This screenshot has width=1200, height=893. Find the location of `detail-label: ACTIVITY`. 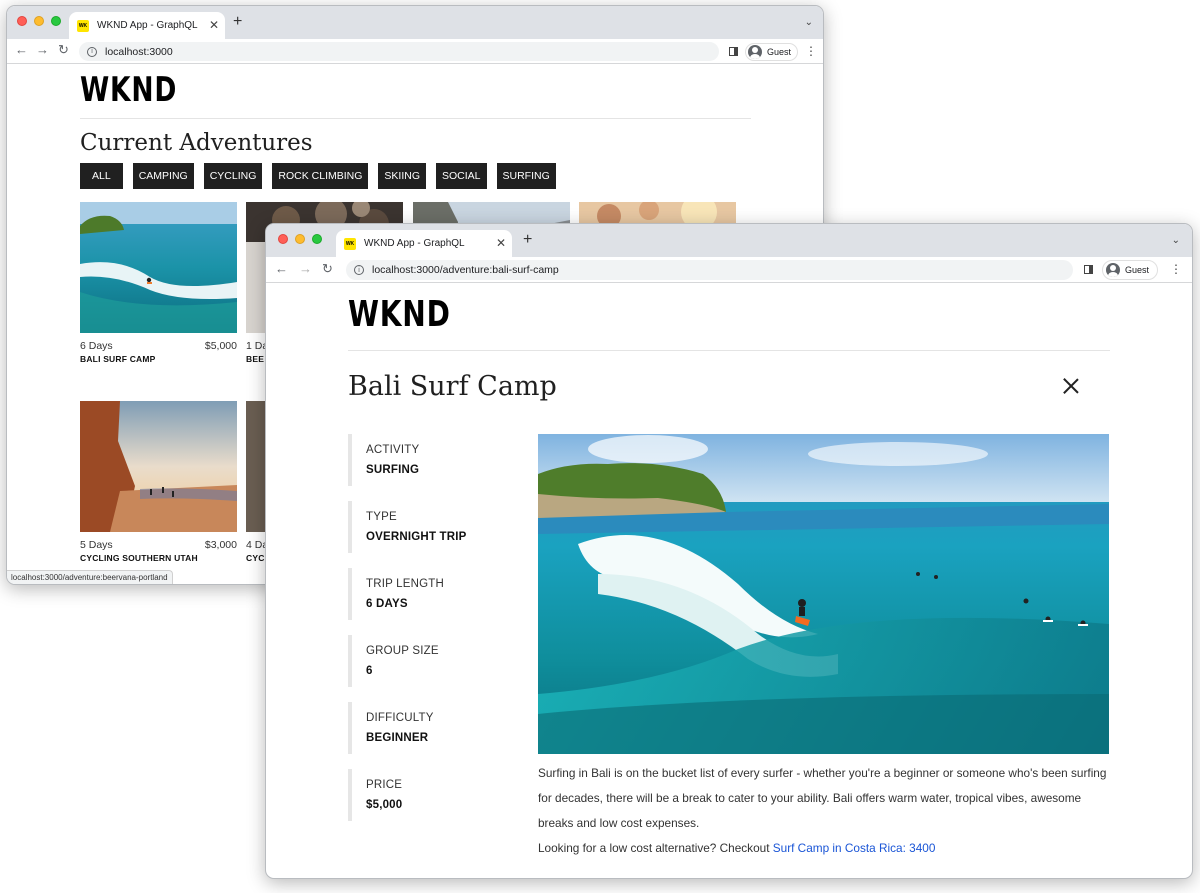

detail-label: ACTIVITY is located at coordinates (393, 450).